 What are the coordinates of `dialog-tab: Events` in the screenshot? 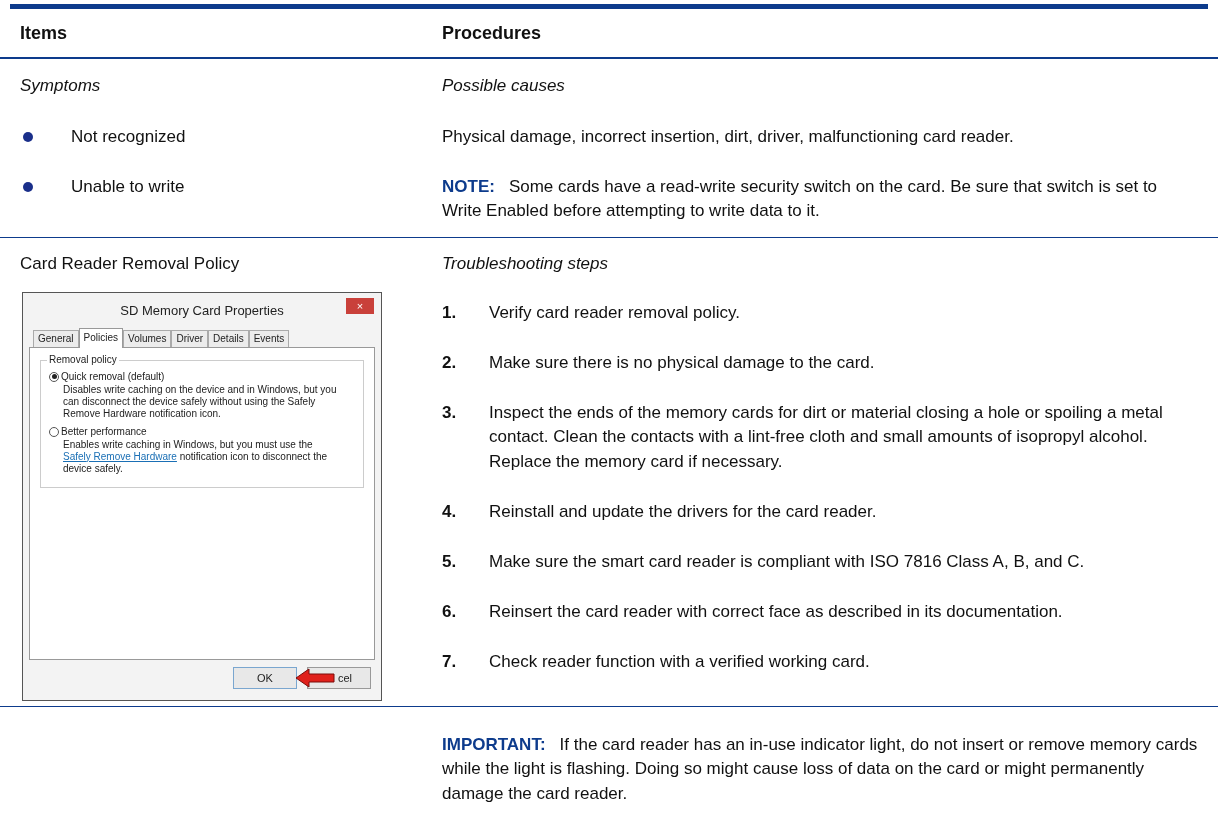 It's located at (269, 338).